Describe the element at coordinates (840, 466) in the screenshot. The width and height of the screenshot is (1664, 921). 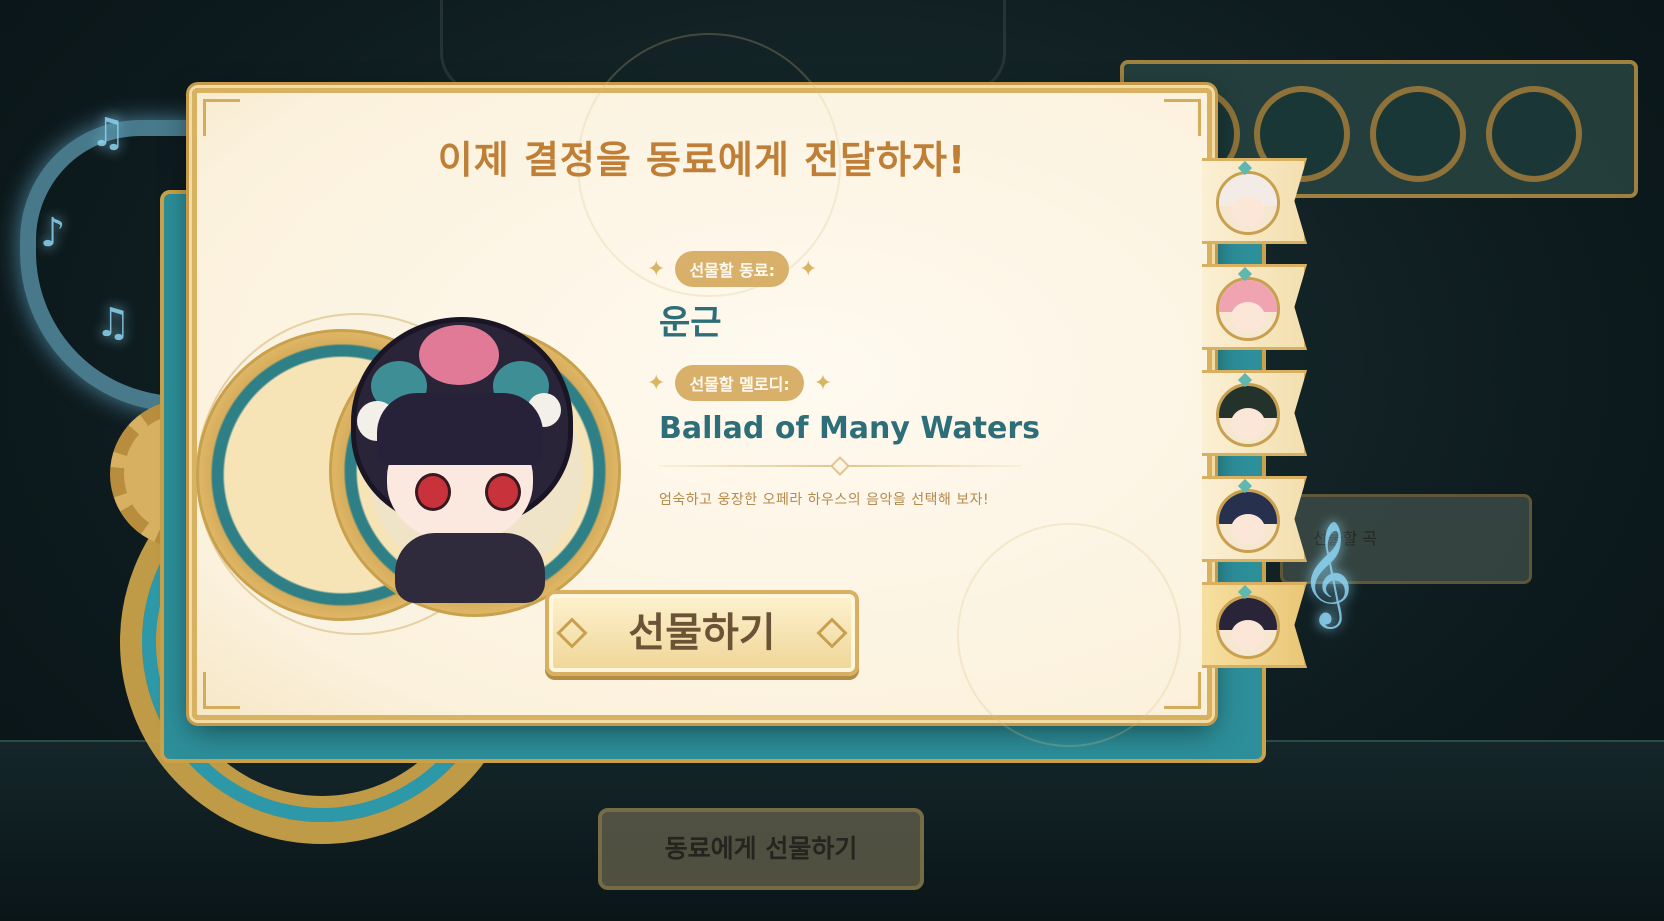
I see `divider-ornament` at that location.